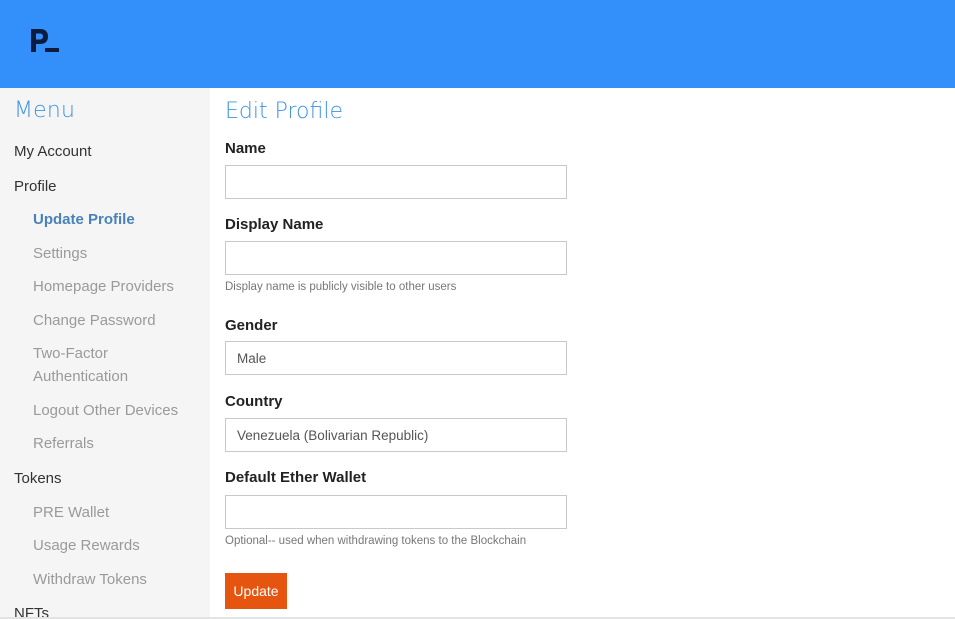 The image size is (955, 619). Describe the element at coordinates (84, 219) in the screenshot. I see `sidebar-item-update-profile: Update Profile` at that location.